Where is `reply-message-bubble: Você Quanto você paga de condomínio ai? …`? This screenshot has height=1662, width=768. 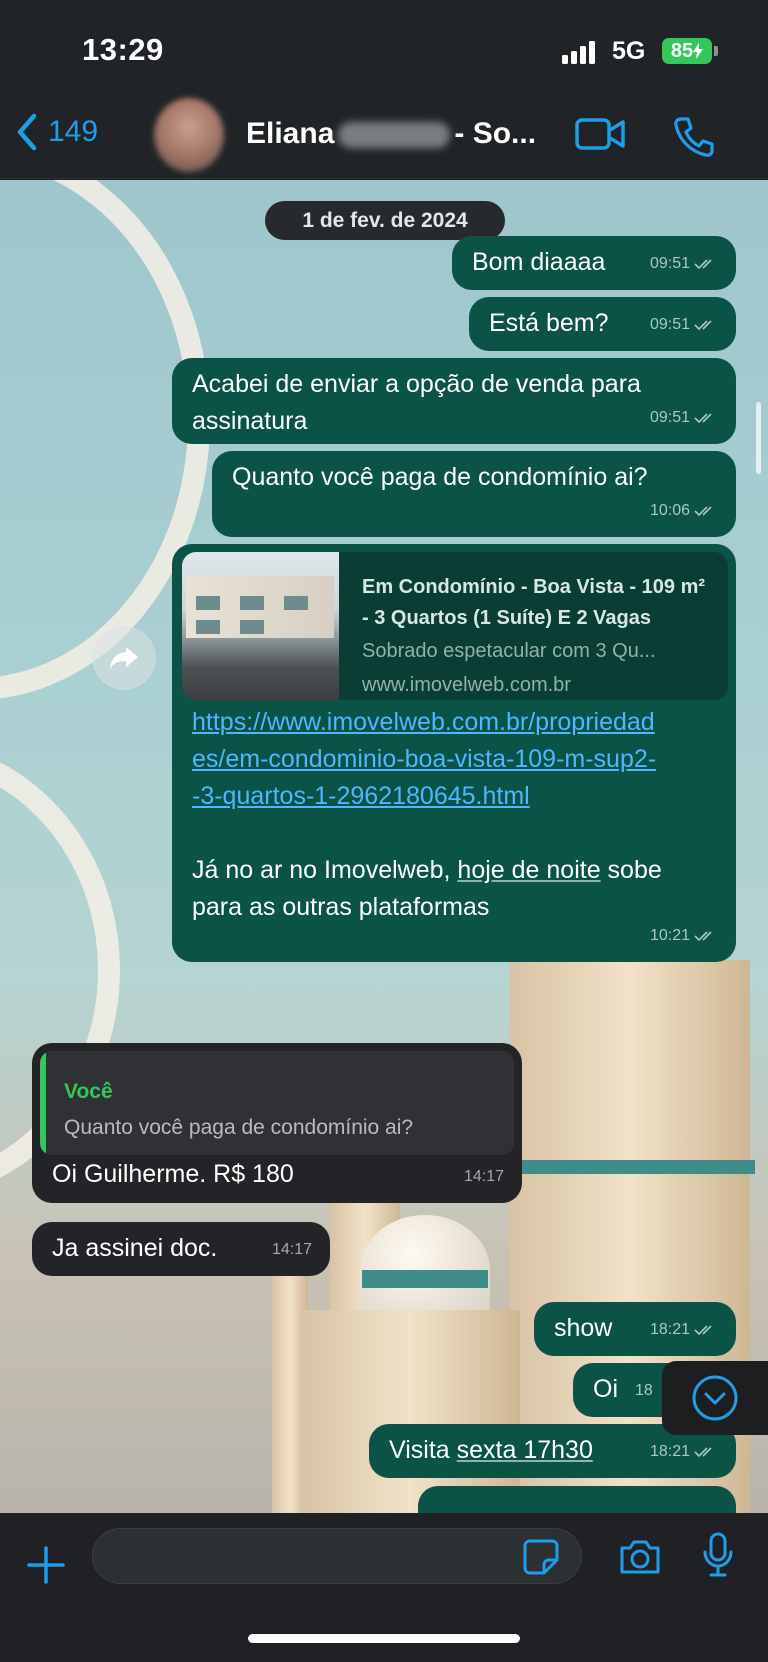 reply-message-bubble: Você Quanto você paga de condomínio ai? … is located at coordinates (277, 1123).